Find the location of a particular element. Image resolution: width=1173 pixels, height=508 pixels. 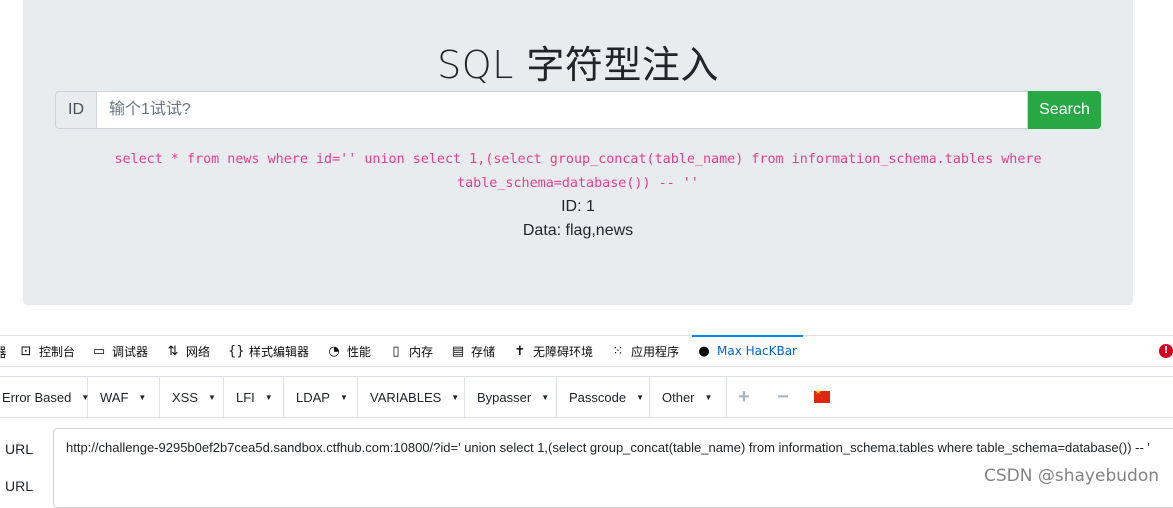

menu-bypasser: Bypasser ▼ is located at coordinates (511, 397).